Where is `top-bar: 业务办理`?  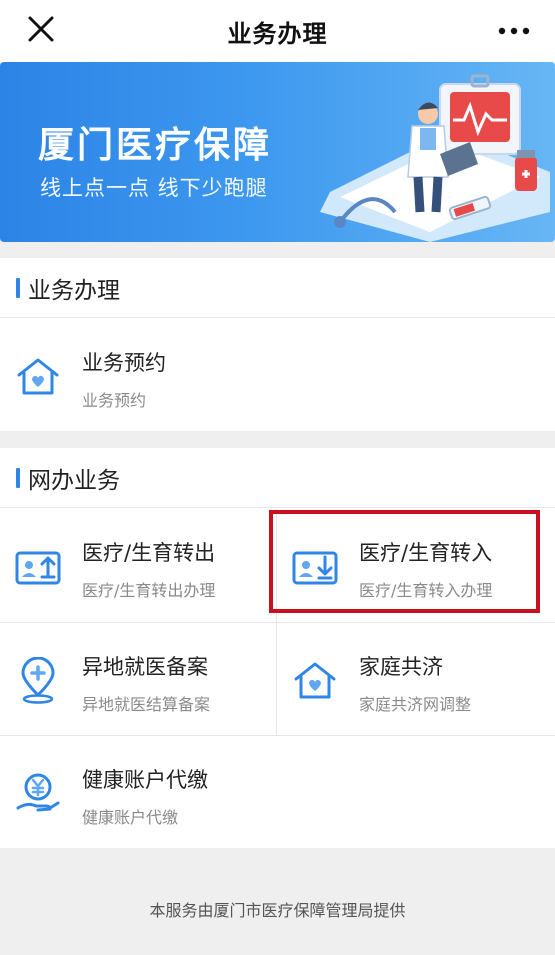
top-bar: 业务办理 is located at coordinates (277, 31).